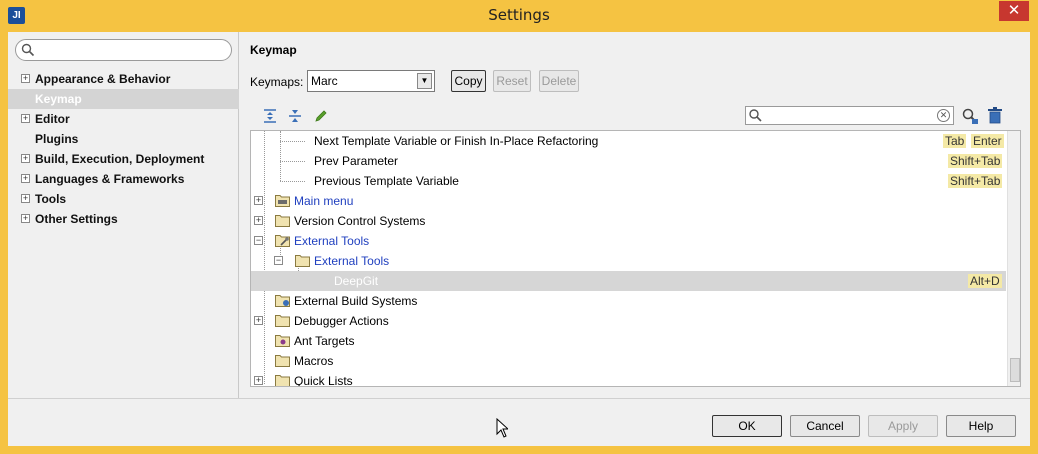  What do you see at coordinates (352, 261) in the screenshot?
I see `tree-row-label: External Tools` at bounding box center [352, 261].